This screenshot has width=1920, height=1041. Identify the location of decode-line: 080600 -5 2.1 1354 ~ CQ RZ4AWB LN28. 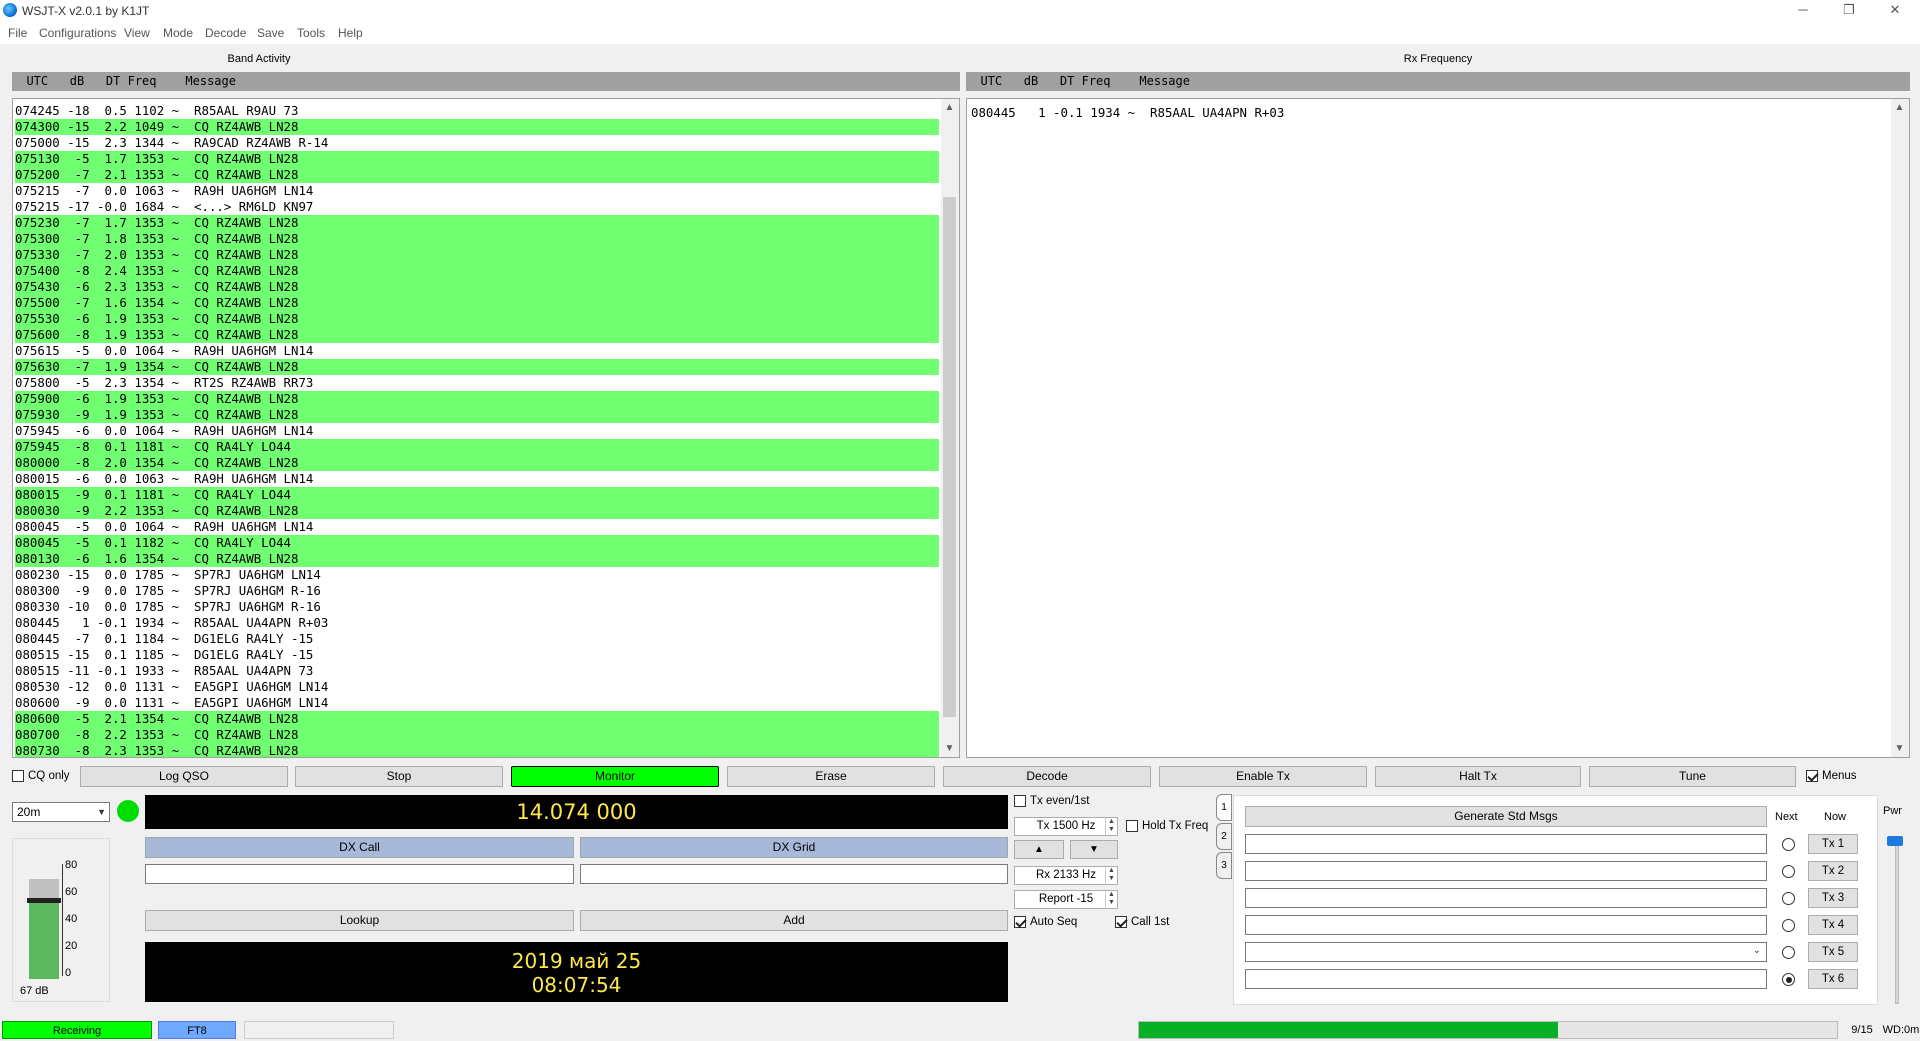
(477, 719).